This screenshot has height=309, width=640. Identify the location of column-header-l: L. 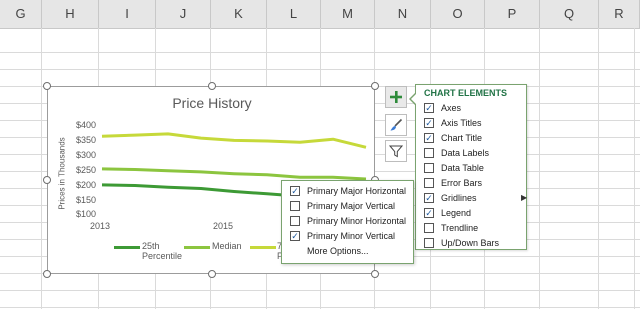
(294, 14).